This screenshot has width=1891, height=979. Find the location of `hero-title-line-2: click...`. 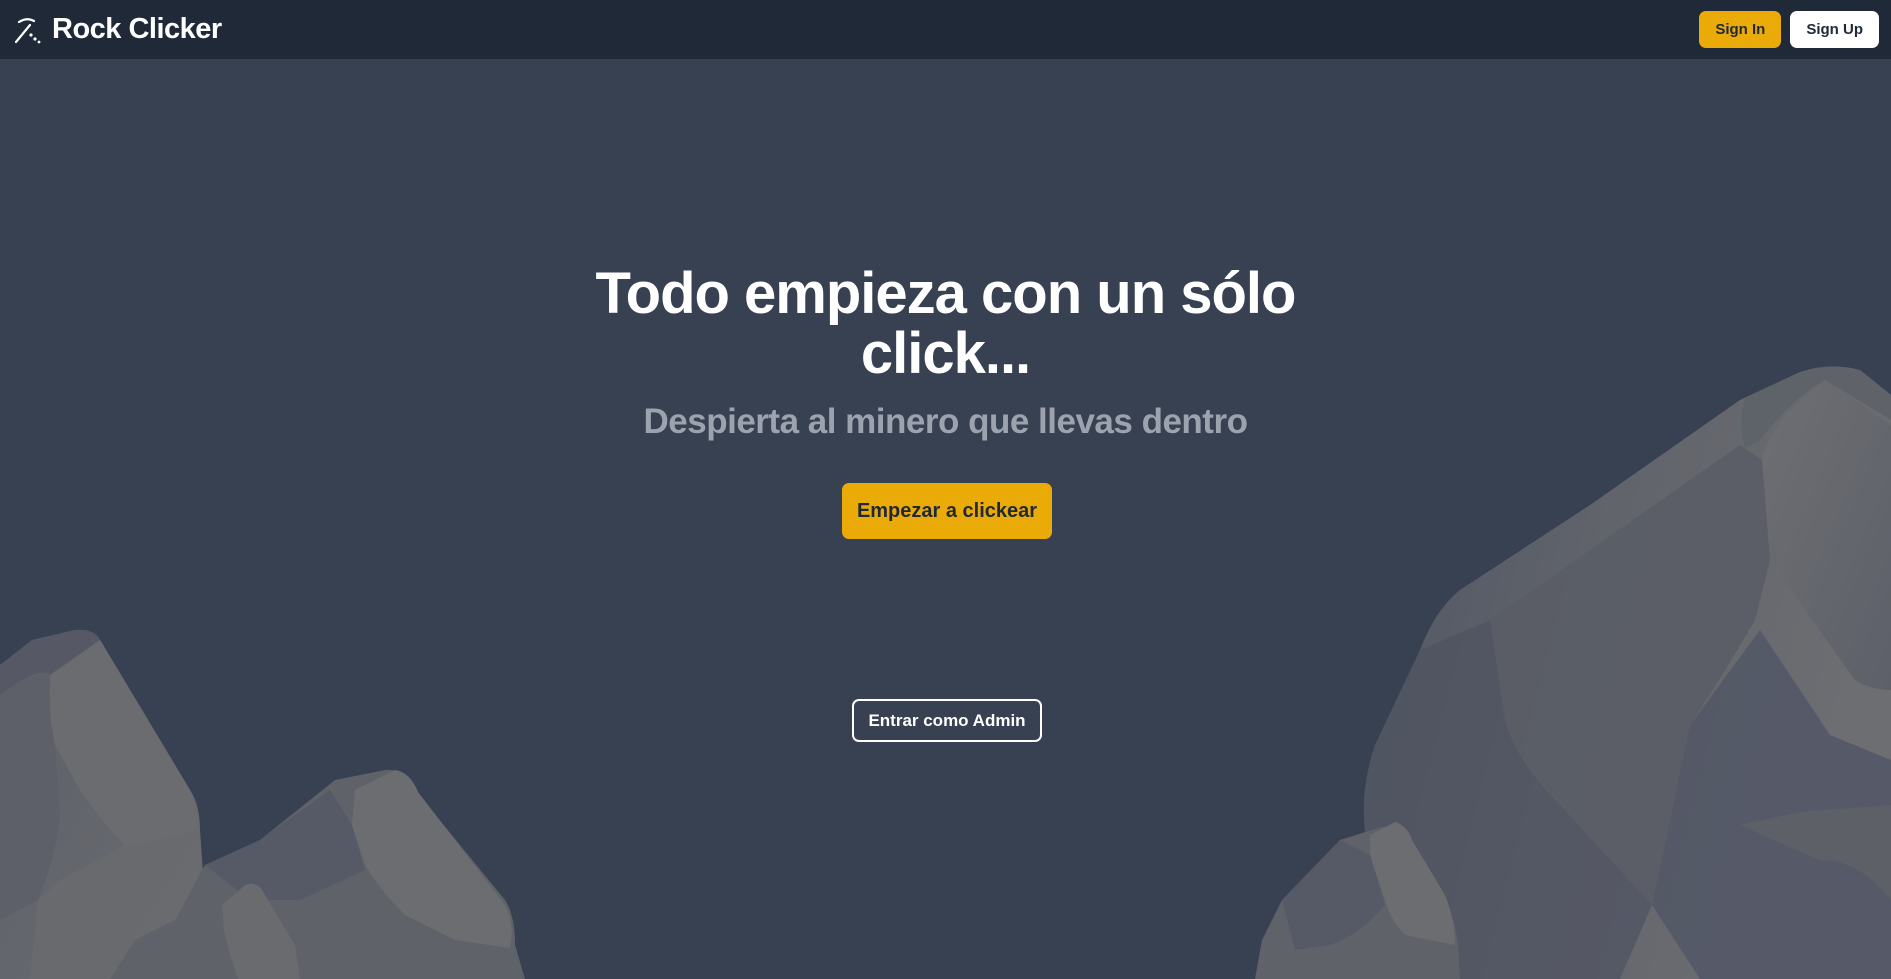

hero-title-line-2: click... is located at coordinates (945, 353).